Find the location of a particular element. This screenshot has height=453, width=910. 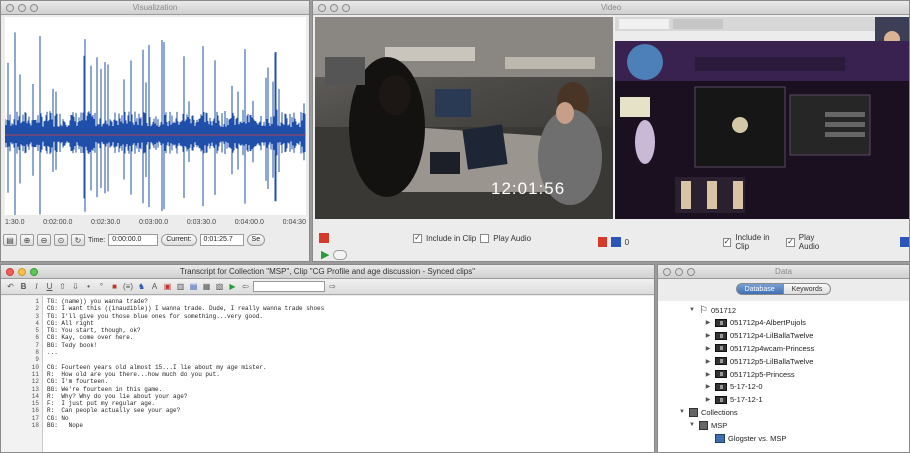

tree-item: ▼ MSP is located at coordinates (707, 425).